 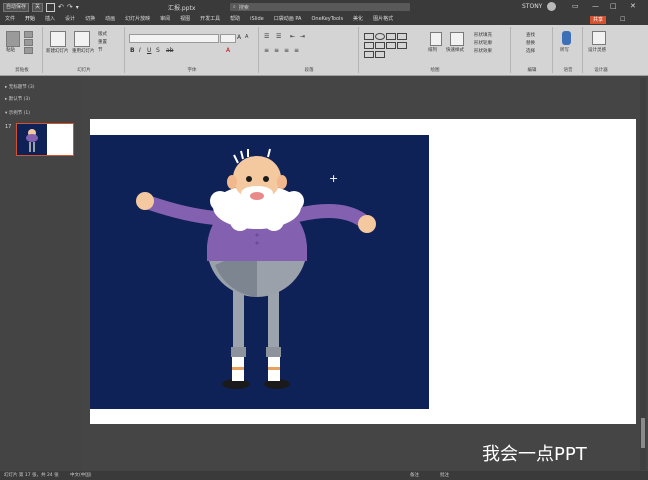 What do you see at coordinates (70, 19) in the screenshot?
I see `tab-item: 设计` at bounding box center [70, 19].